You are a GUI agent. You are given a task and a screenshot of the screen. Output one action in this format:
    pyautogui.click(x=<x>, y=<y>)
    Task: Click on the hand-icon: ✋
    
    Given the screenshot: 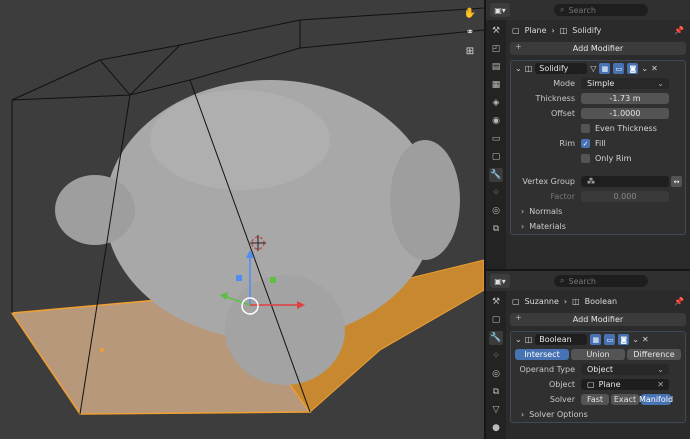 What is the action you would take?
    pyautogui.click(x=470, y=13)
    